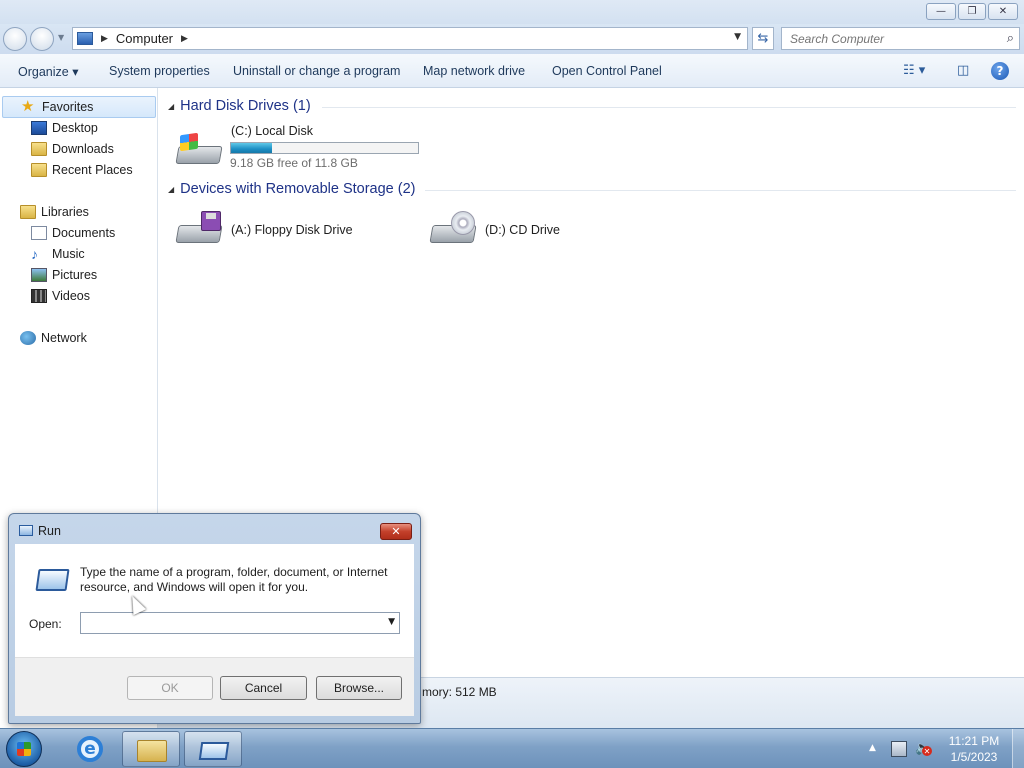 This screenshot has height=768, width=1024. Describe the element at coordinates (65, 212) in the screenshot. I see `nav-label: Libraries` at that location.